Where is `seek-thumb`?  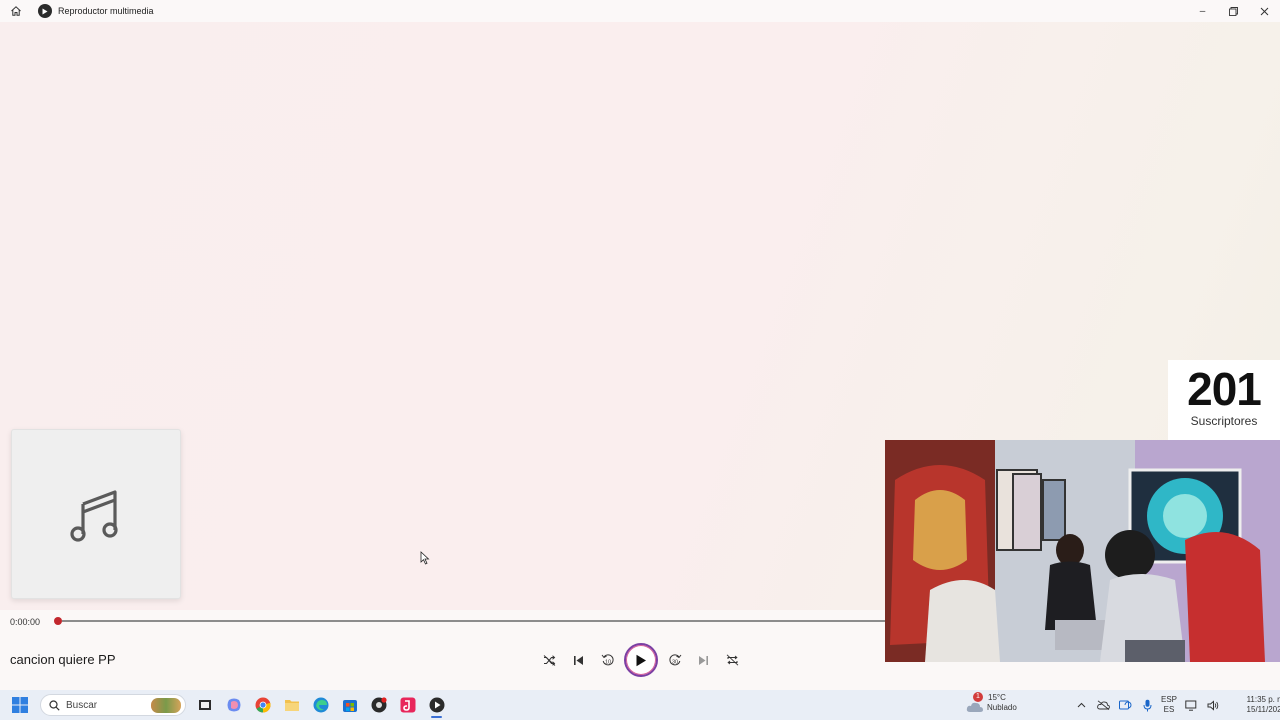 seek-thumb is located at coordinates (58, 621).